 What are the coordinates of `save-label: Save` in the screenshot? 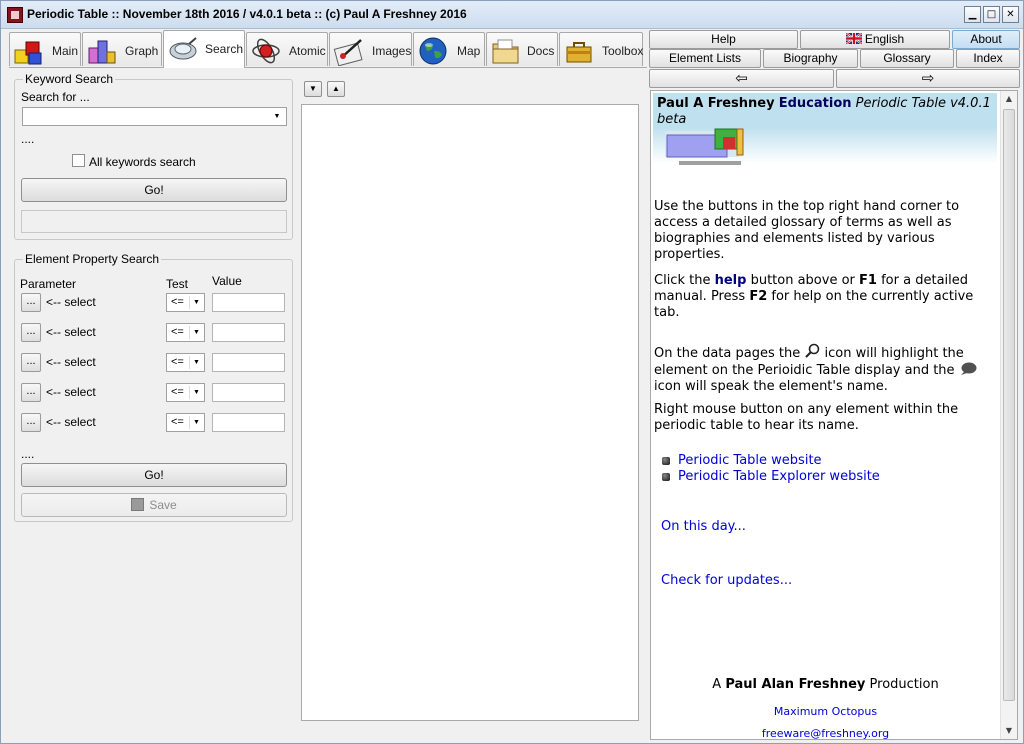 It's located at (163, 505).